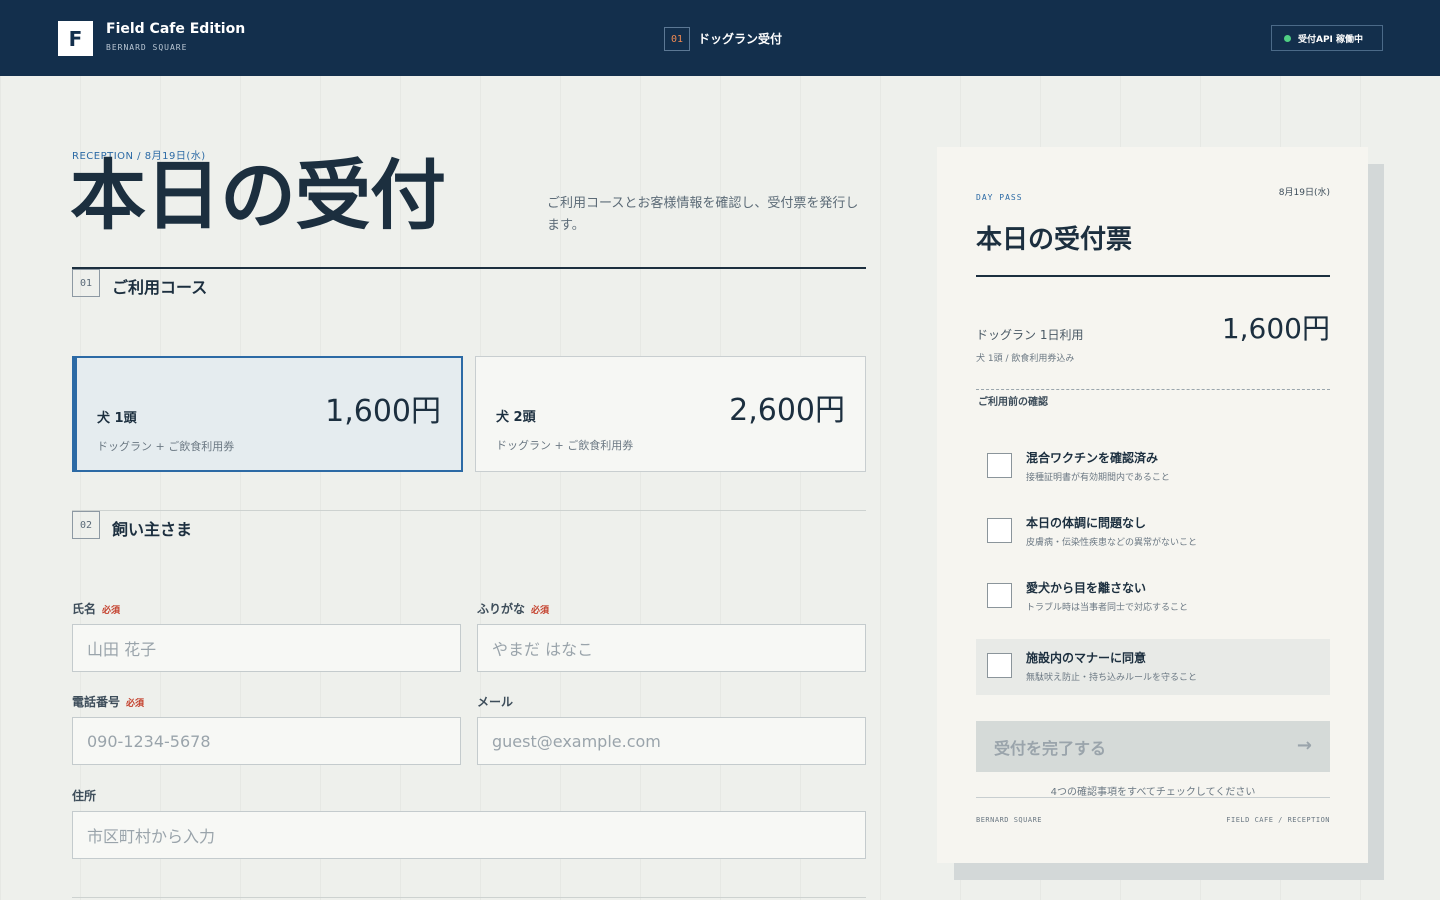  What do you see at coordinates (999, 197) in the screenshot?
I see `ticket-pass-label: DAY PASS` at bounding box center [999, 197].